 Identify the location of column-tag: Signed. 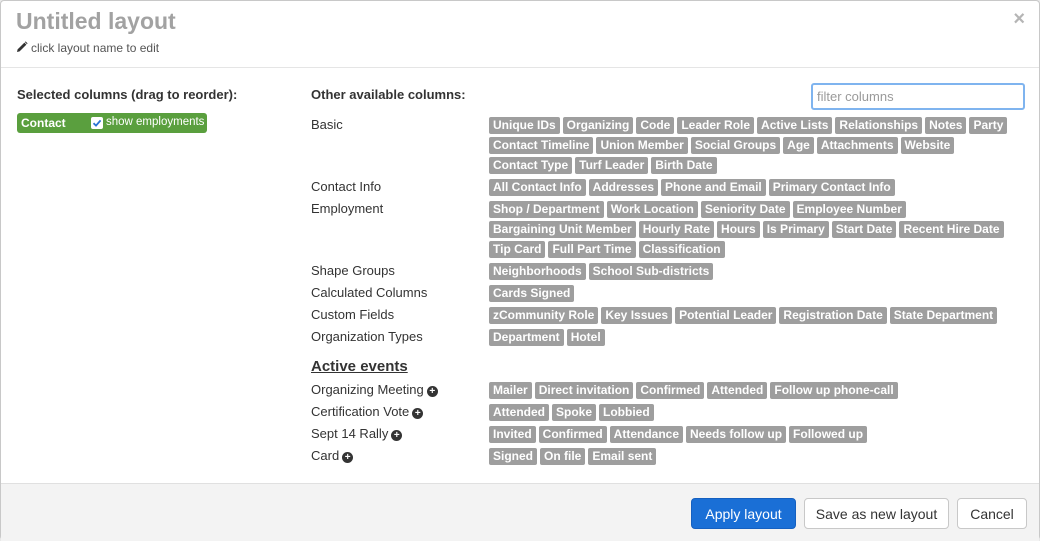
(513, 456).